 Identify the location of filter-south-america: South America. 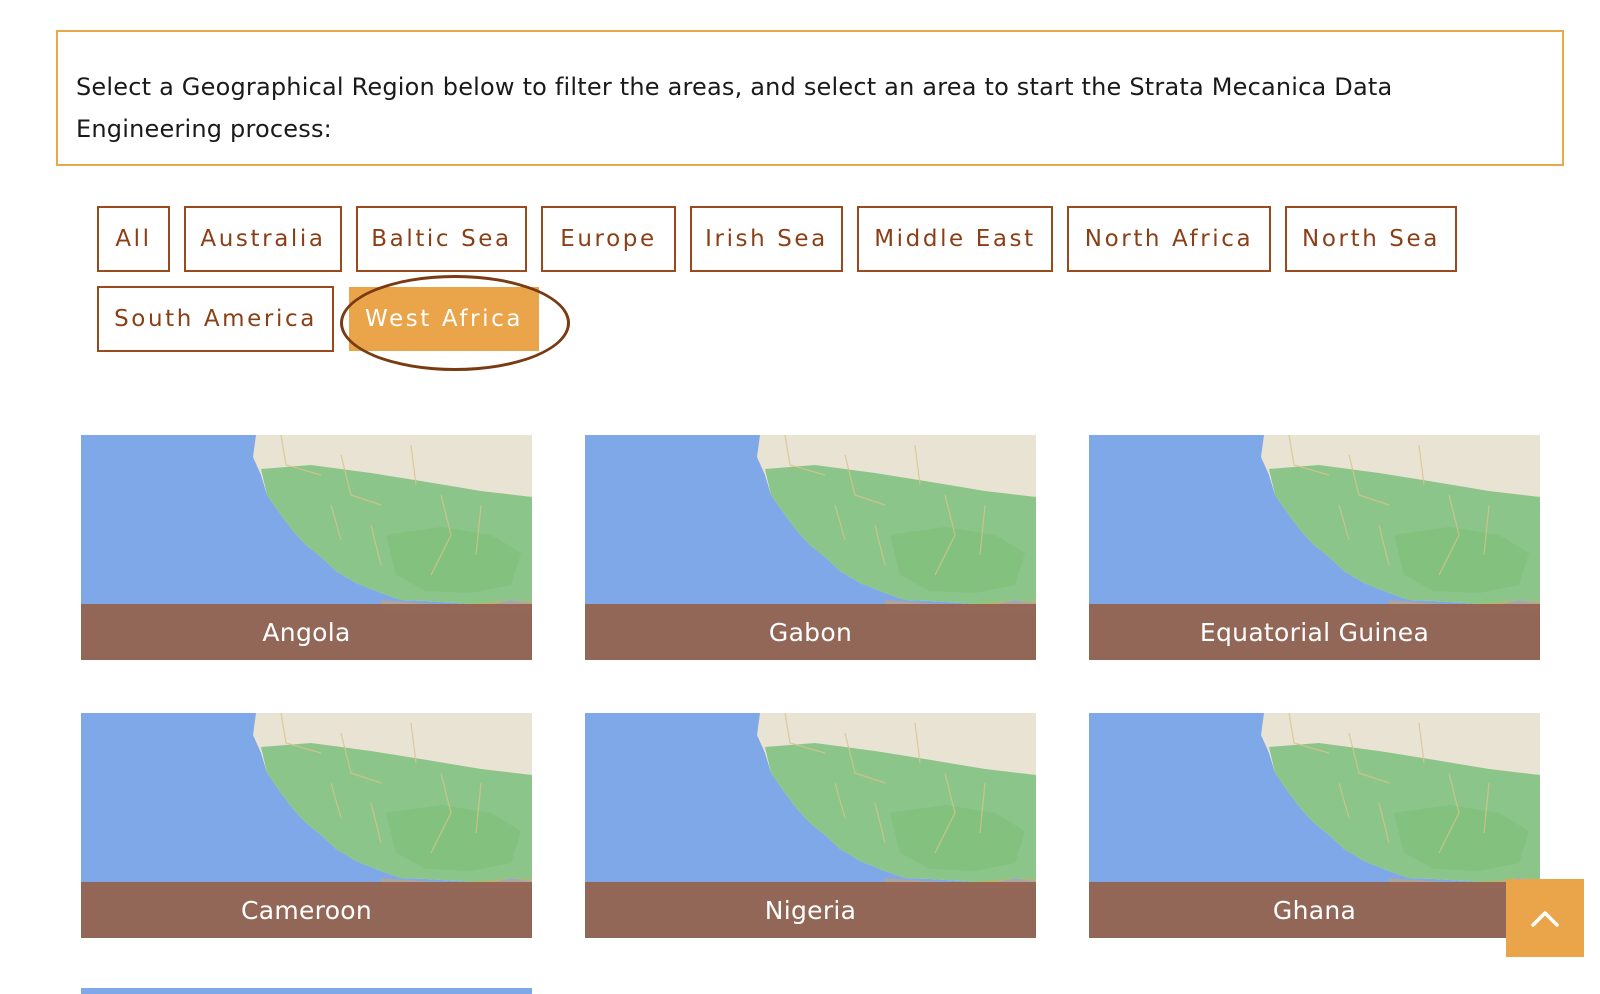
(215, 319).